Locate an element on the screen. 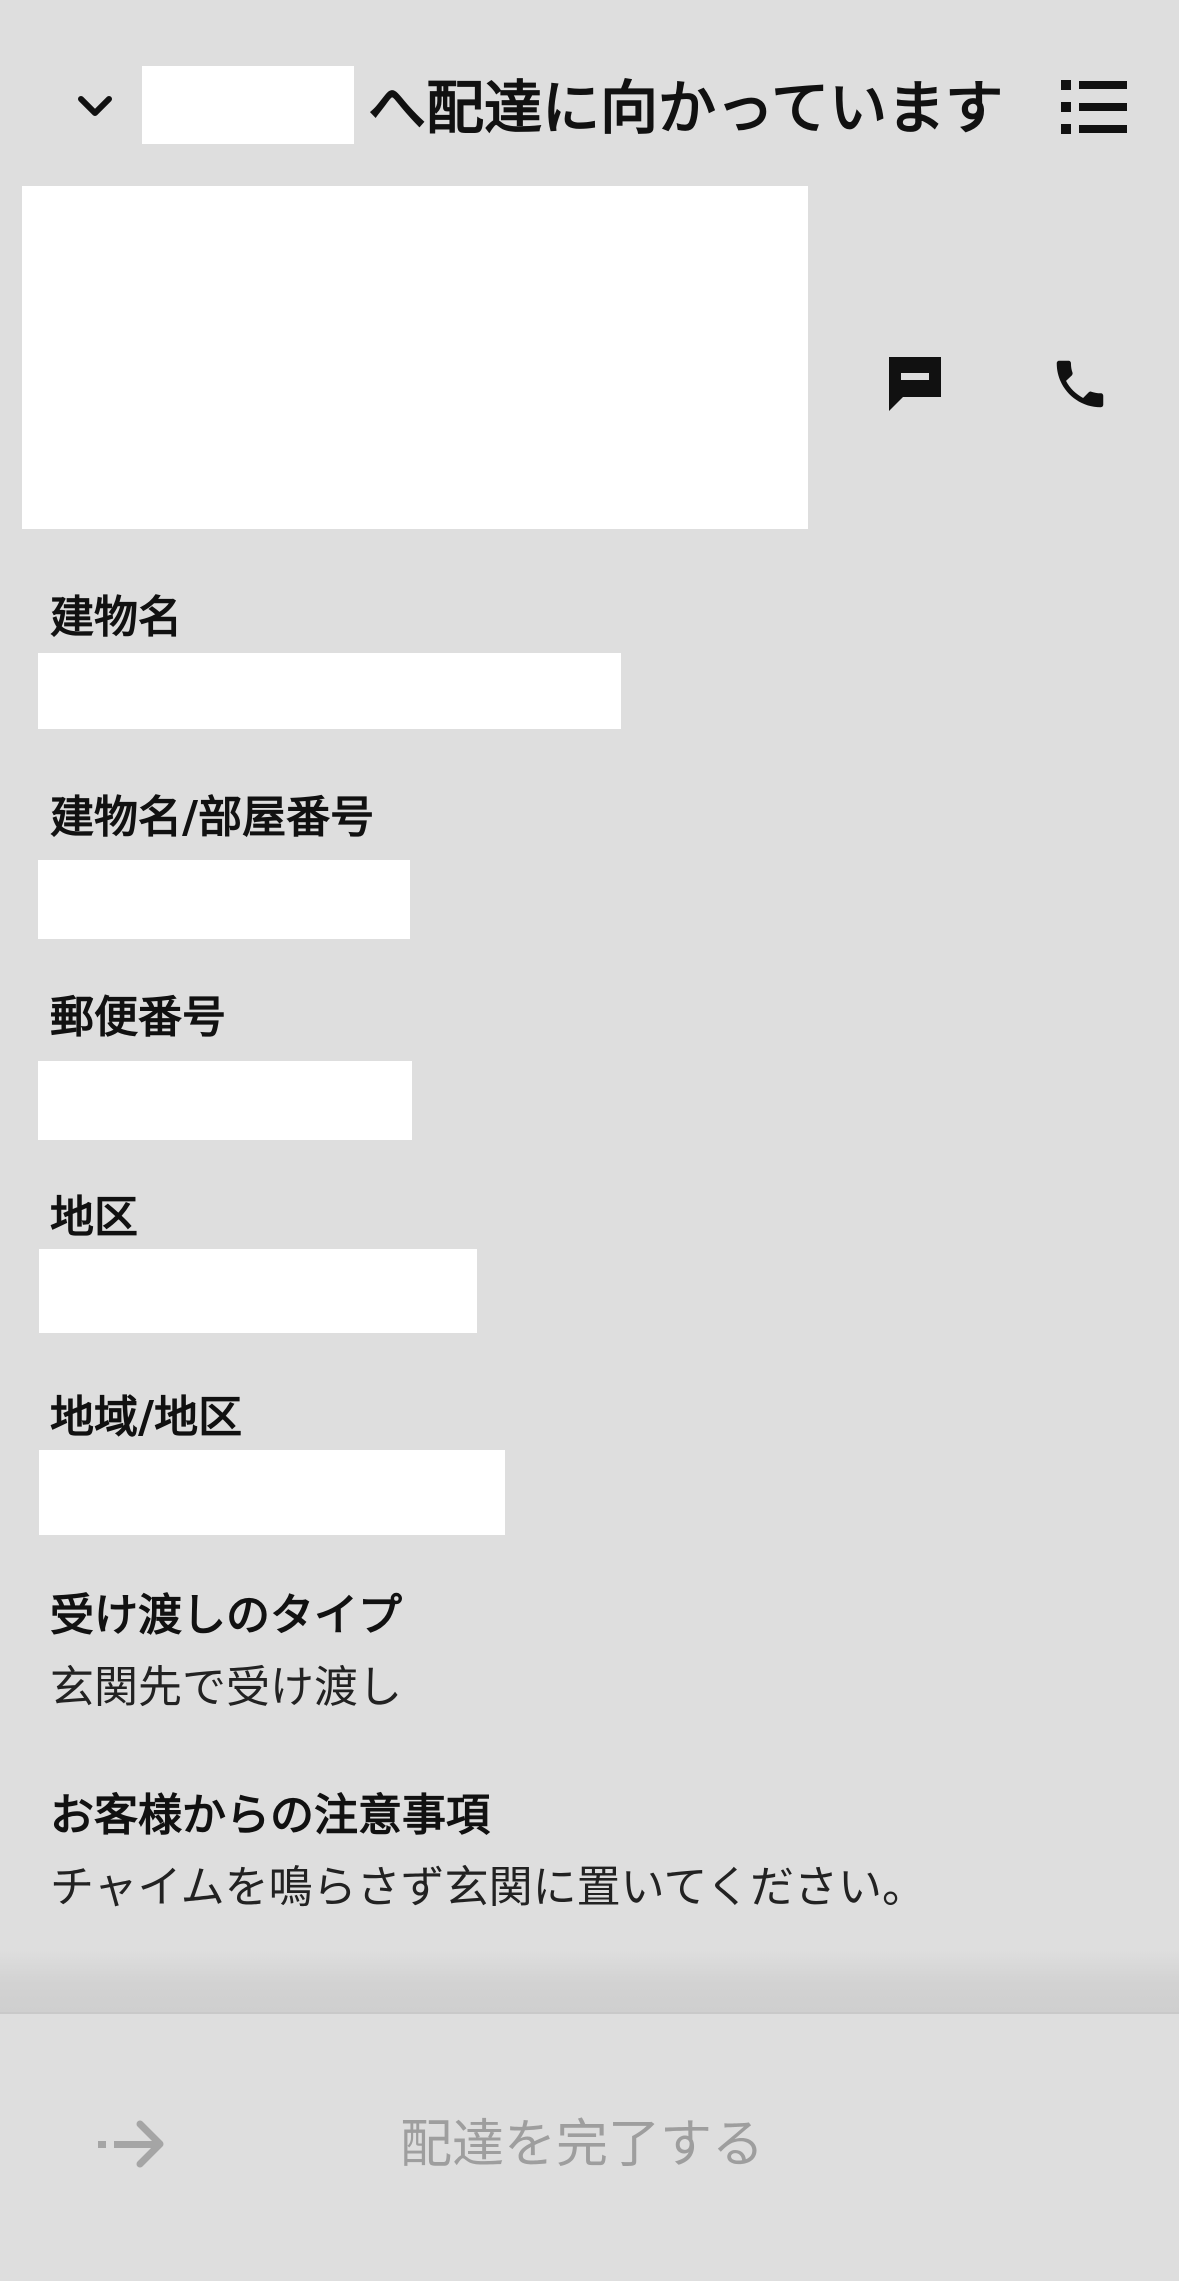 This screenshot has width=1179, height=2281. sheet-divider is located at coordinates (589, 1982).